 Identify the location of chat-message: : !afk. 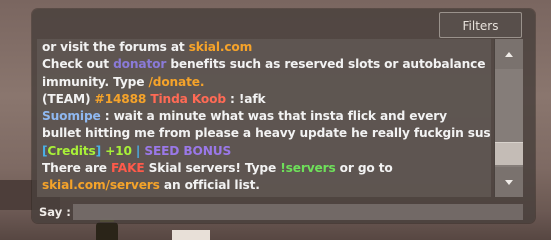
(245, 98).